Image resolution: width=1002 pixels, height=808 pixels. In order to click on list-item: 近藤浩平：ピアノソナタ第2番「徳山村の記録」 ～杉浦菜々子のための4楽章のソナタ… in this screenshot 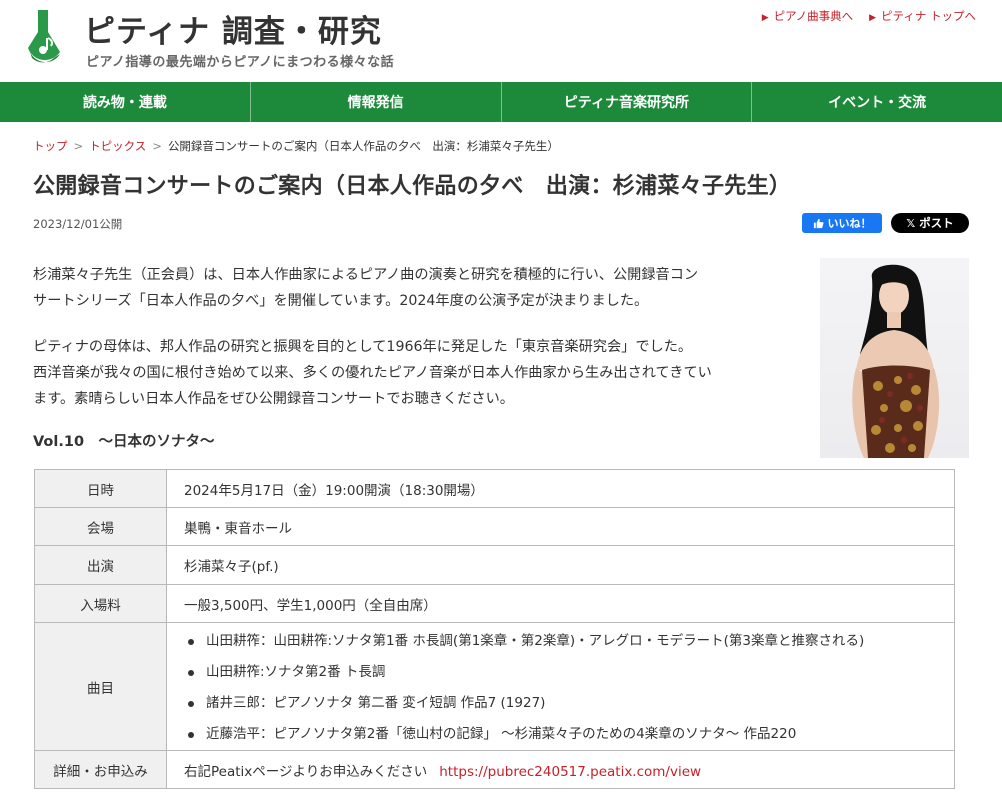, I will do `click(569, 734)`.